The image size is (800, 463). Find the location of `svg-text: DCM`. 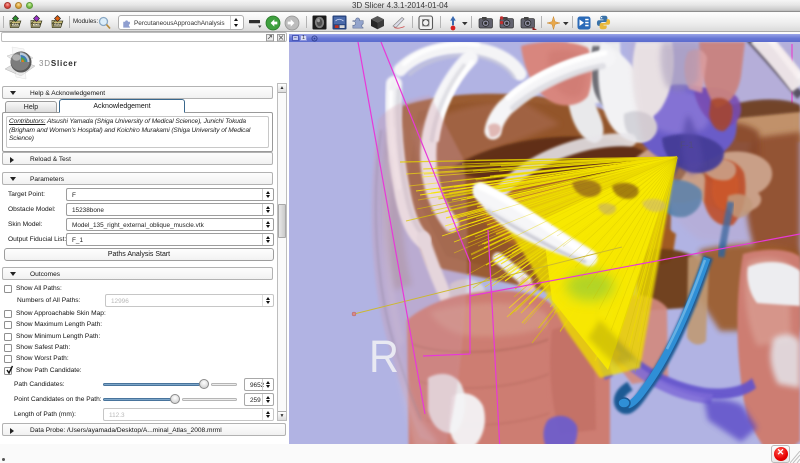

svg-text: DCM is located at coordinates (36, 25).